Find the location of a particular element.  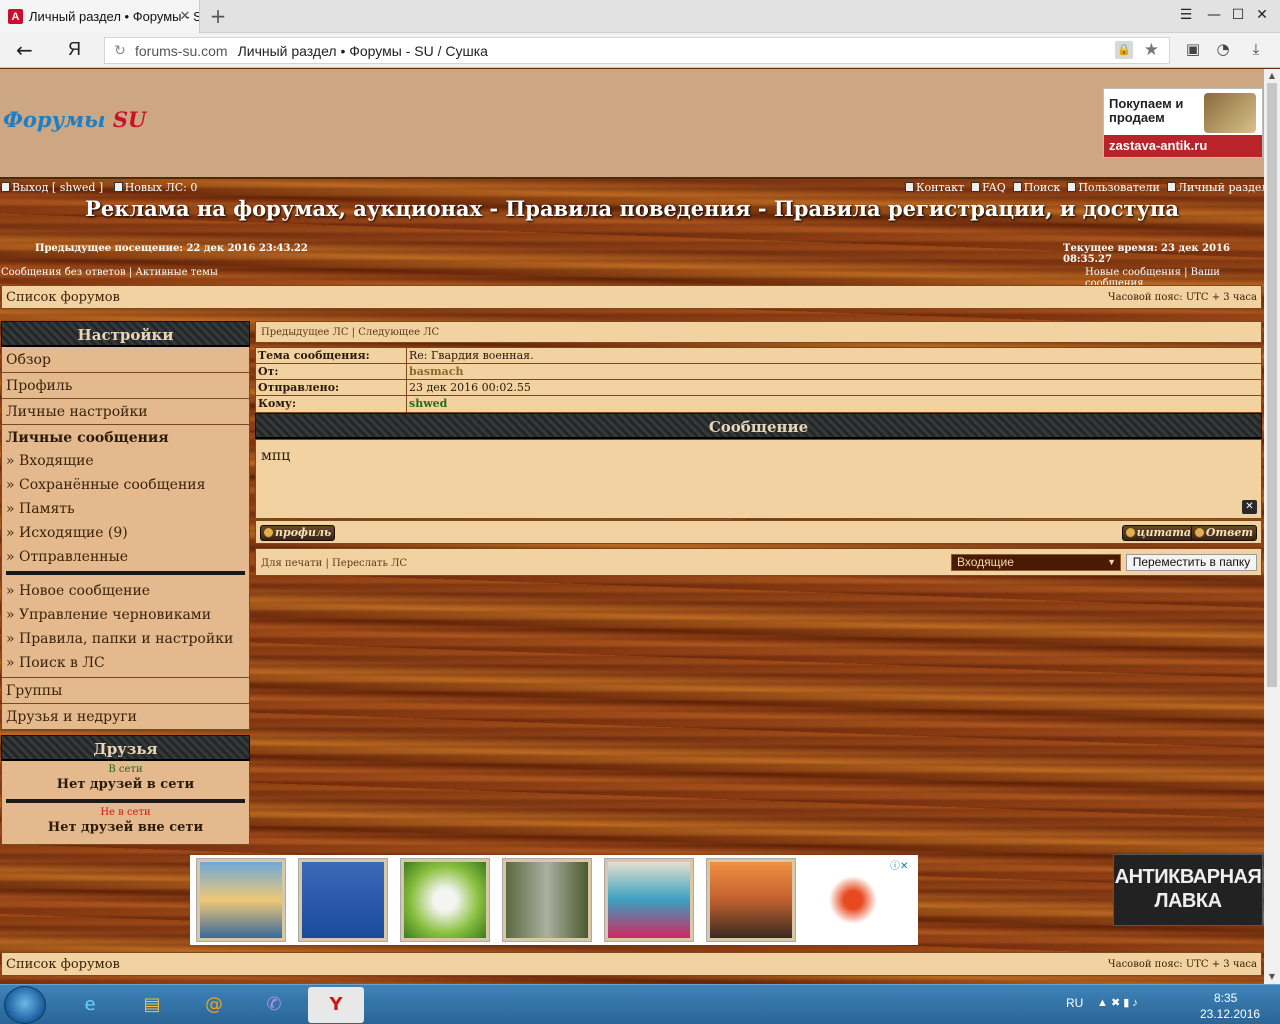

ad-strip: ⓘ✕ is located at coordinates (554, 900).